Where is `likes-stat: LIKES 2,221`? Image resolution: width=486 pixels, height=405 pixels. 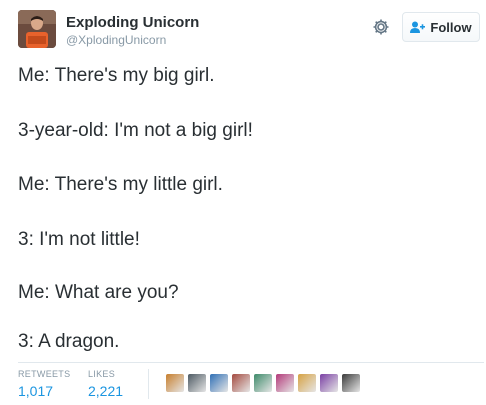
likes-stat: LIKES 2,221 is located at coordinates (105, 384).